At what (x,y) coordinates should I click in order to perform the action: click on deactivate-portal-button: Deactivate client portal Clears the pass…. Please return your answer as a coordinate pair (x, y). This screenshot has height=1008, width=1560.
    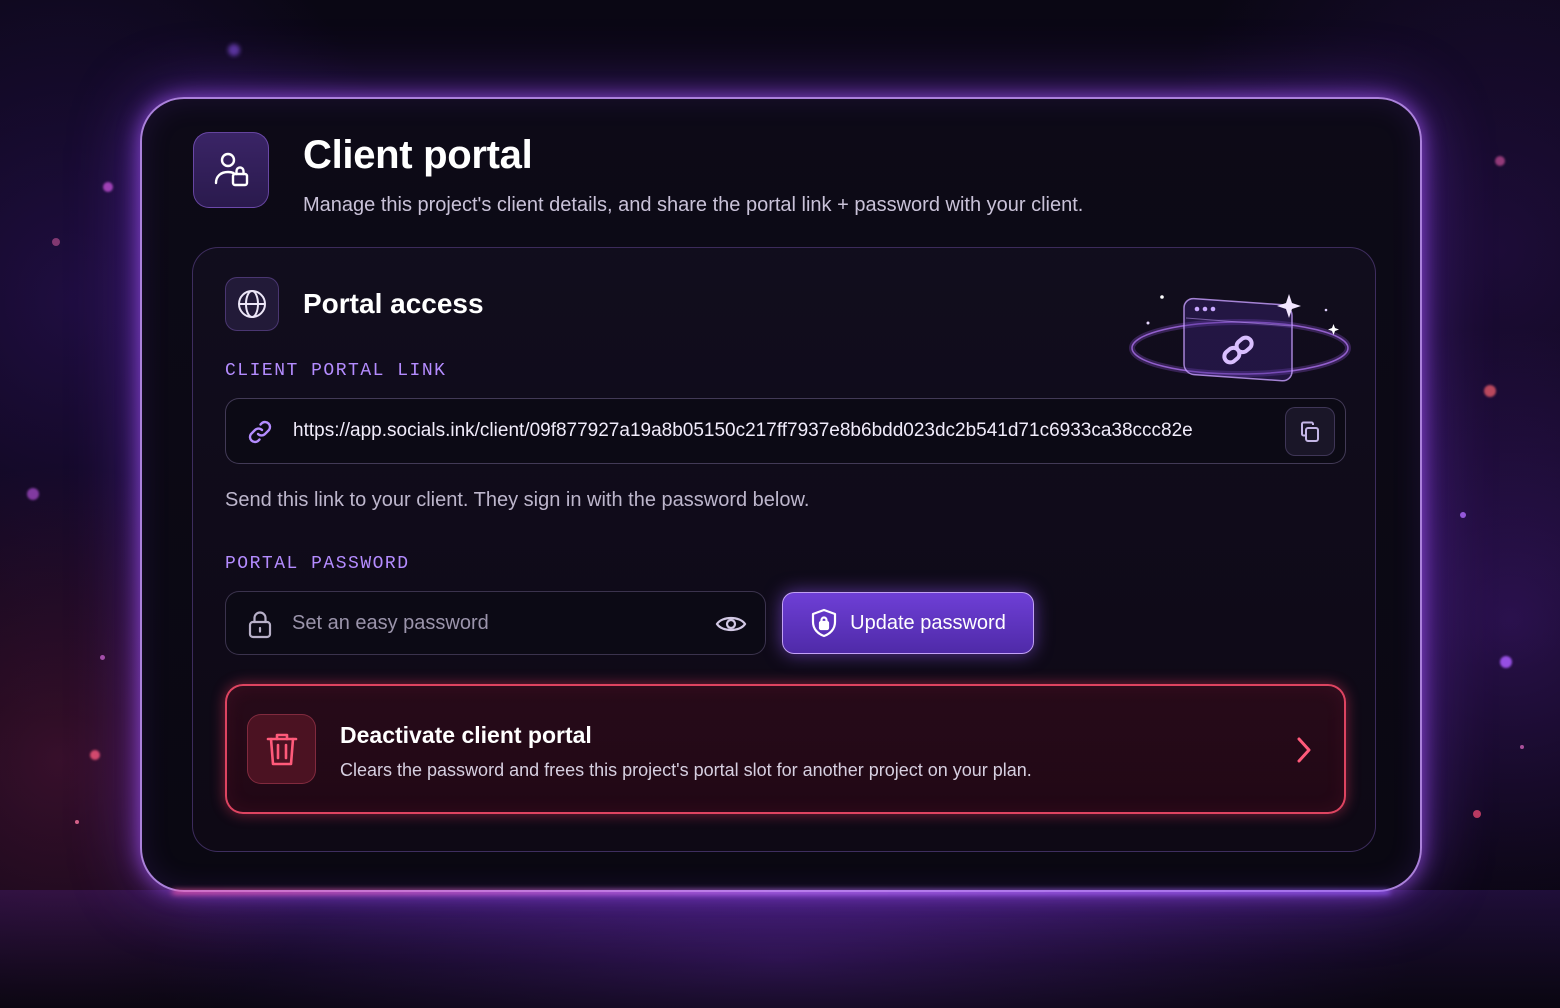
    Looking at the image, I should click on (785, 749).